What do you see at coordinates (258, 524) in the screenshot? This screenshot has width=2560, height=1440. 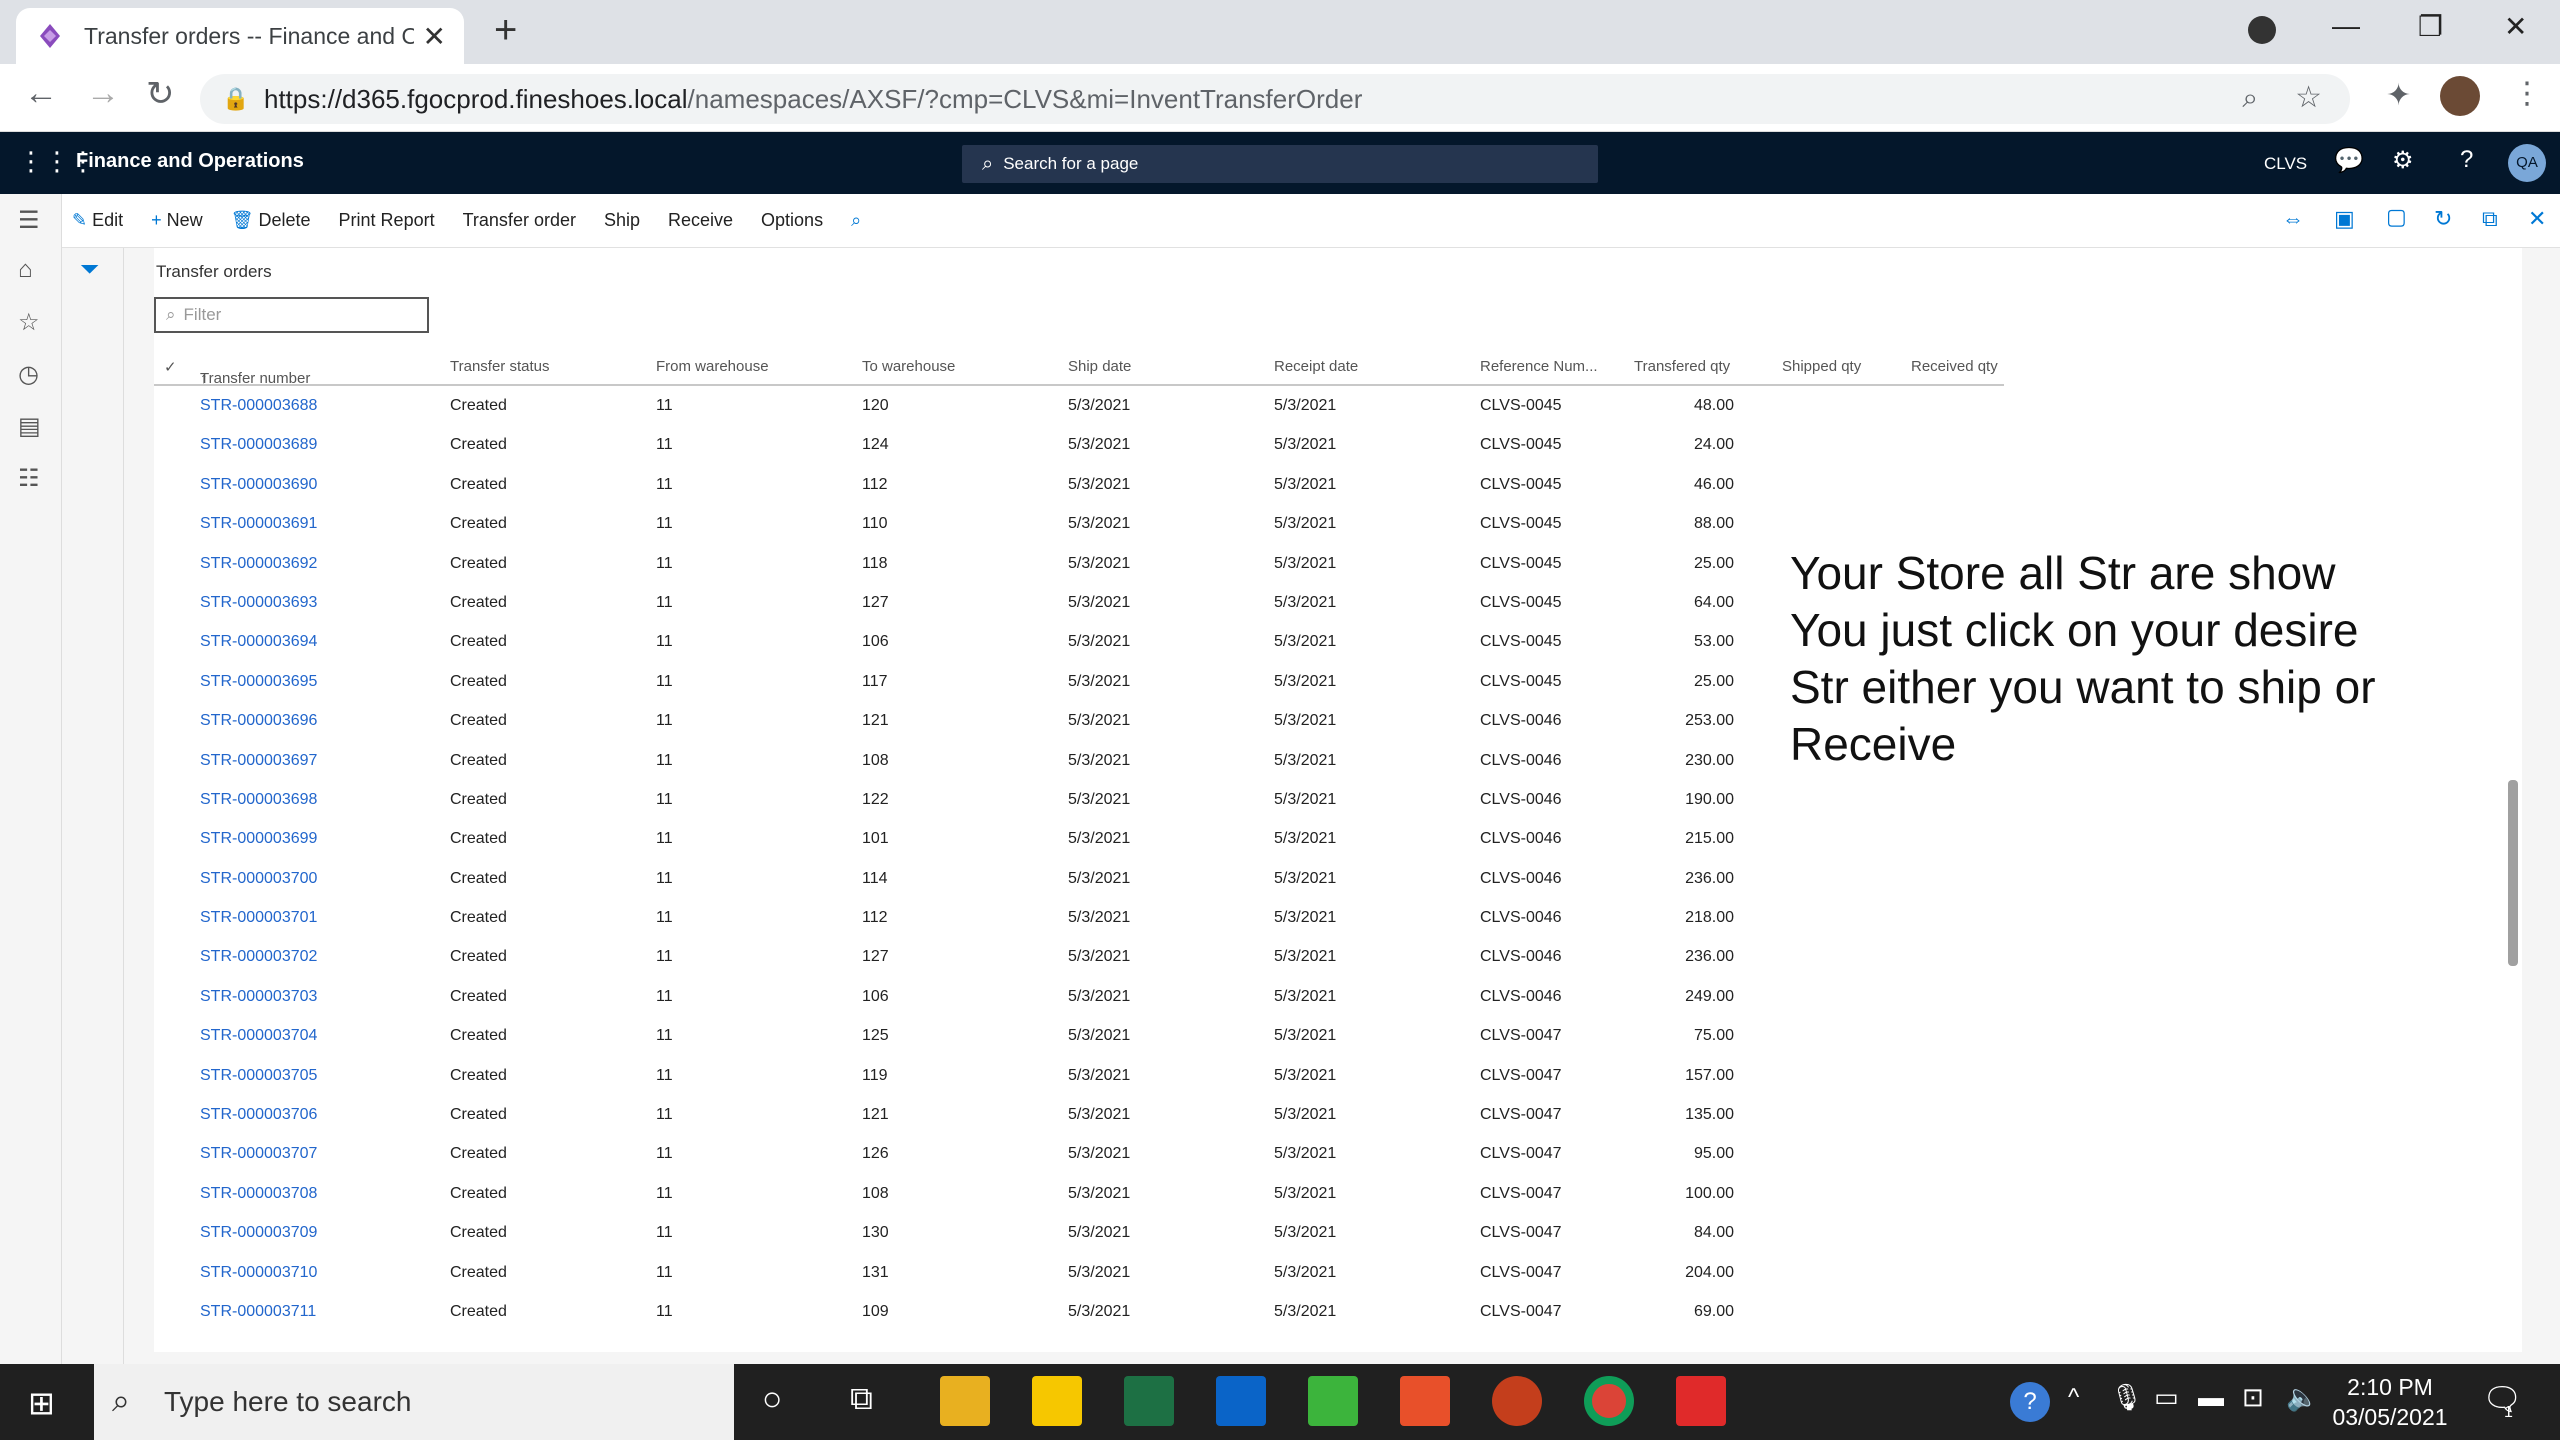 I see `transfer-number-link: STR-000003691` at bounding box center [258, 524].